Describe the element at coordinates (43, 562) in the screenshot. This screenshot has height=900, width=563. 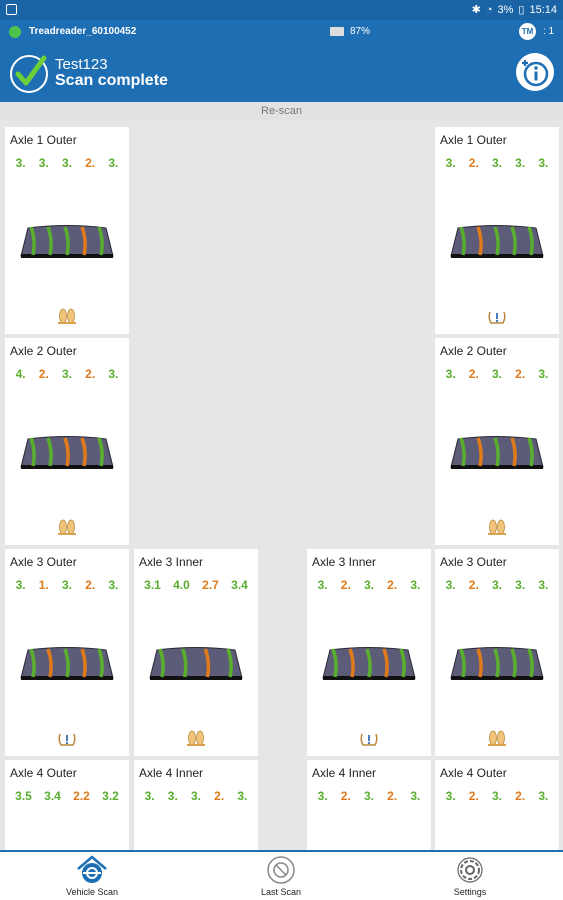
I see `tire-position-label: Axle 3 Outer` at that location.